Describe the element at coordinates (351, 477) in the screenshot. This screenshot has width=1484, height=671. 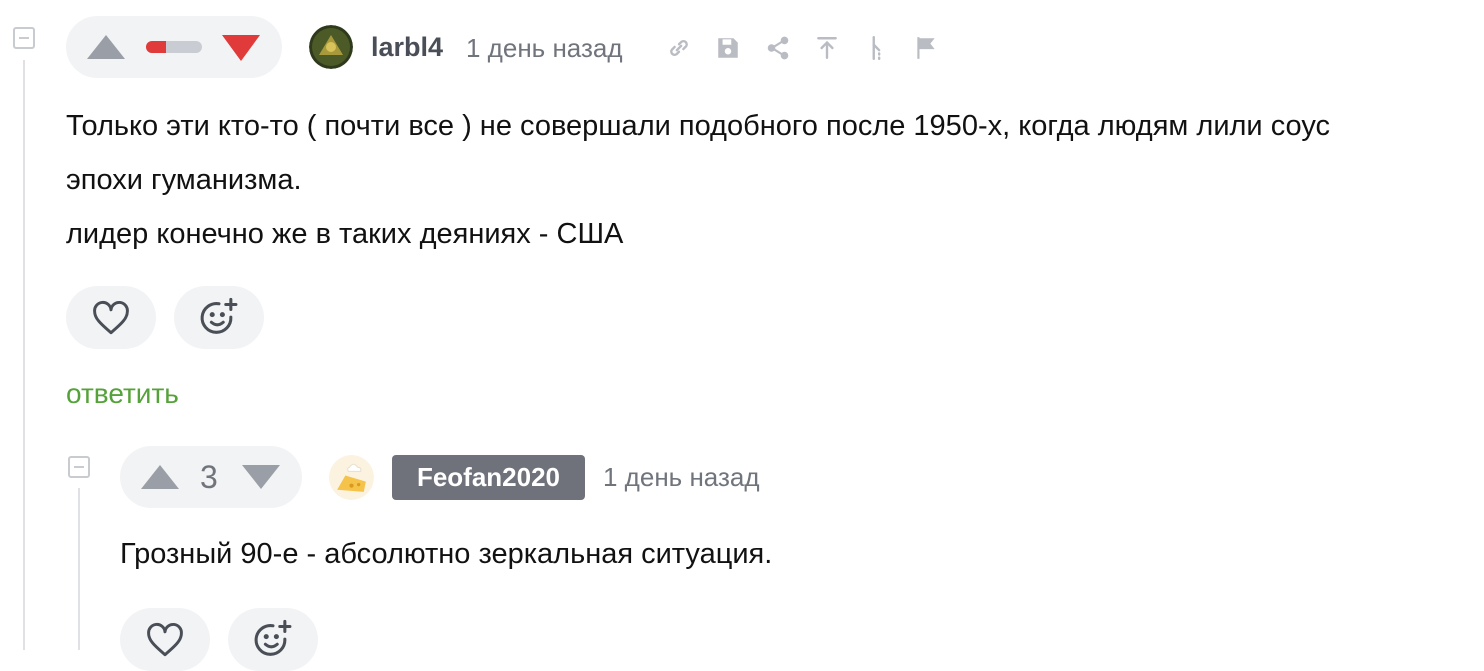
I see `reply-avatar` at that location.